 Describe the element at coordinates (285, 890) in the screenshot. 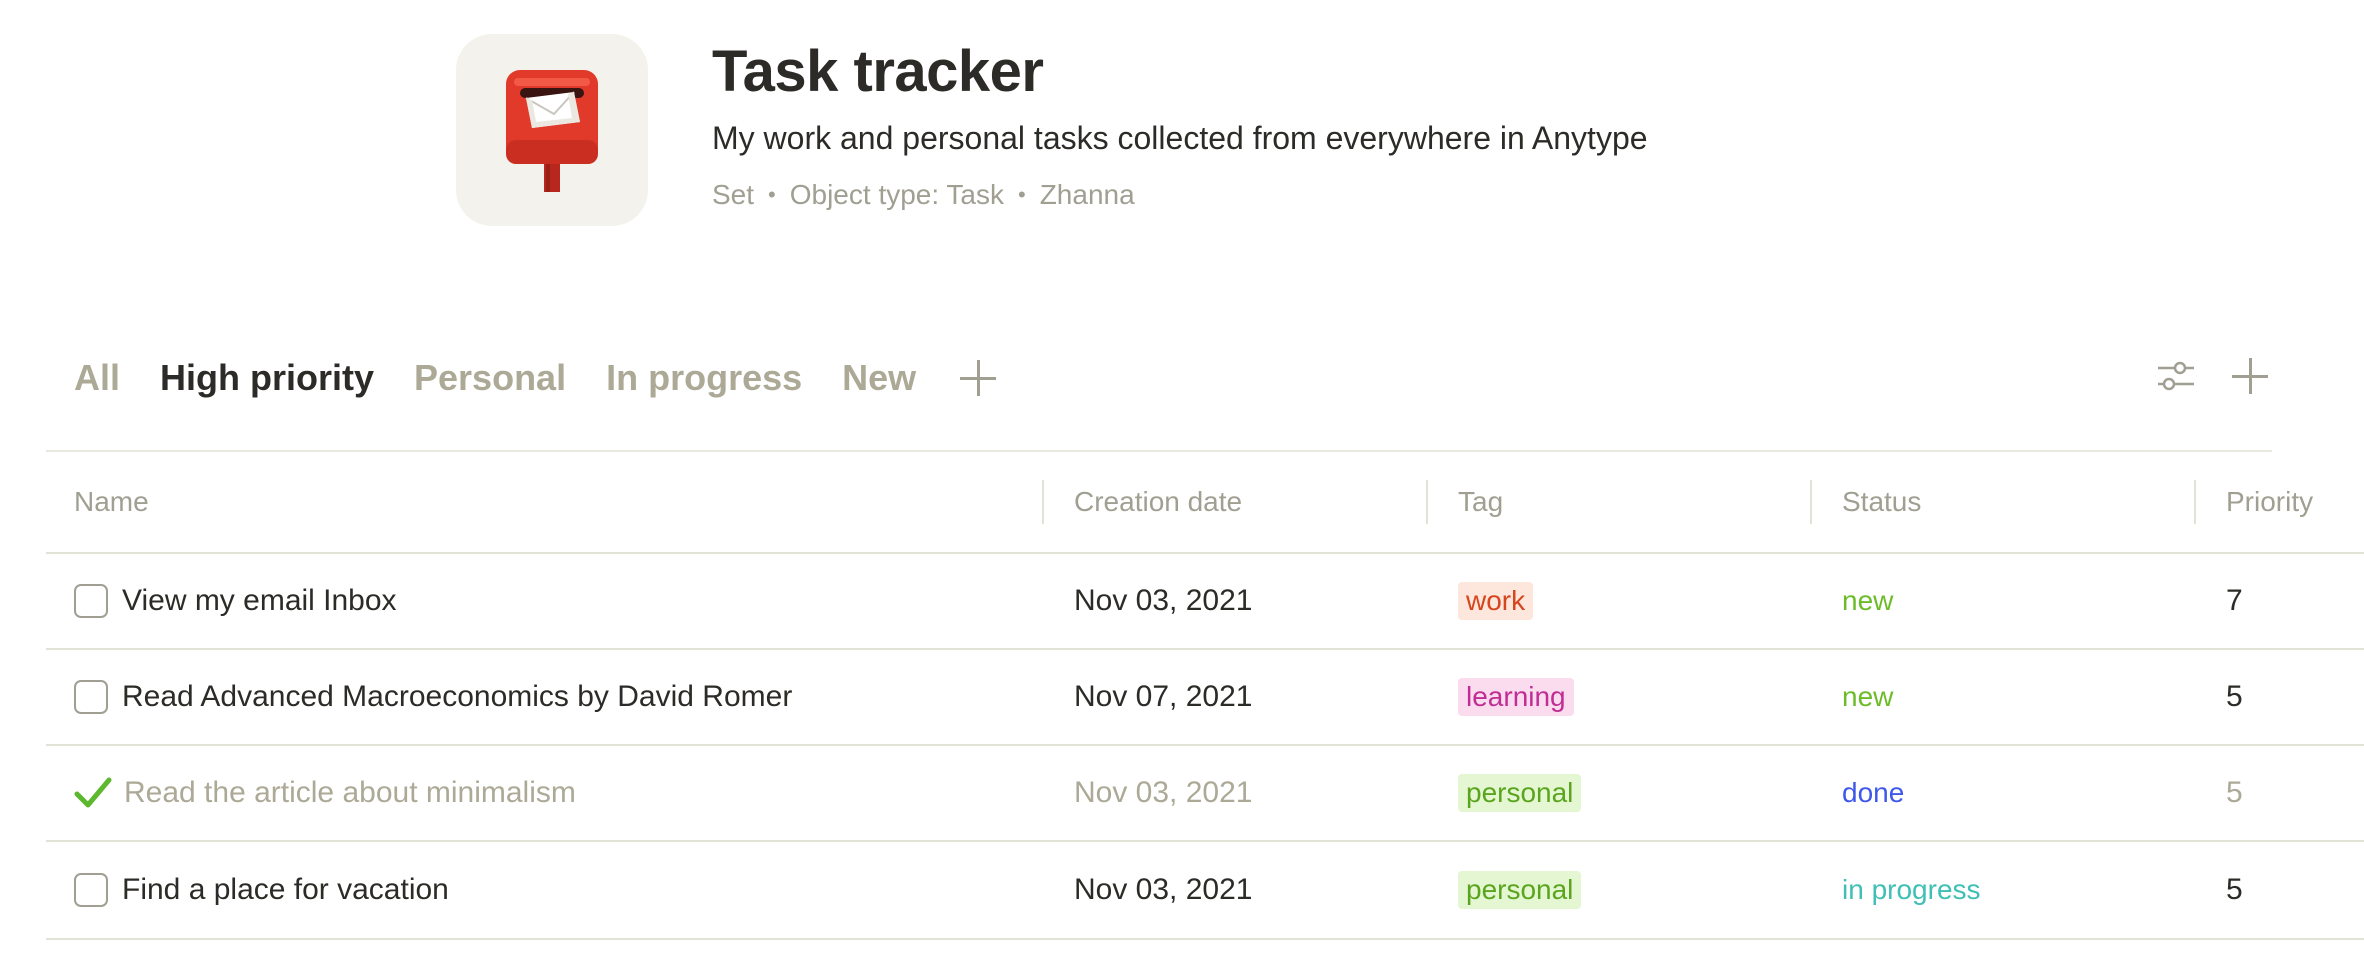

I see `task-name: Find a place for vacation` at that location.